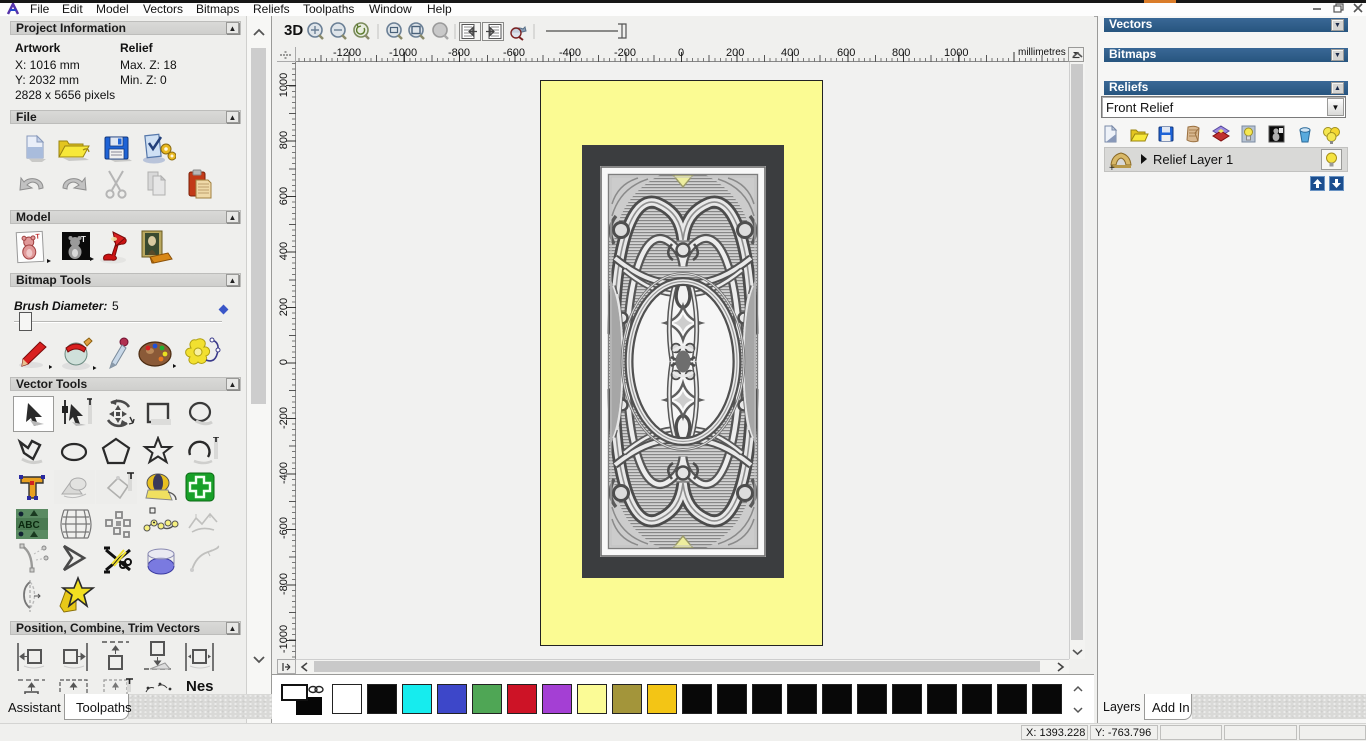  What do you see at coordinates (83, 239) in the screenshot?
I see `svg-text: T` at bounding box center [83, 239].